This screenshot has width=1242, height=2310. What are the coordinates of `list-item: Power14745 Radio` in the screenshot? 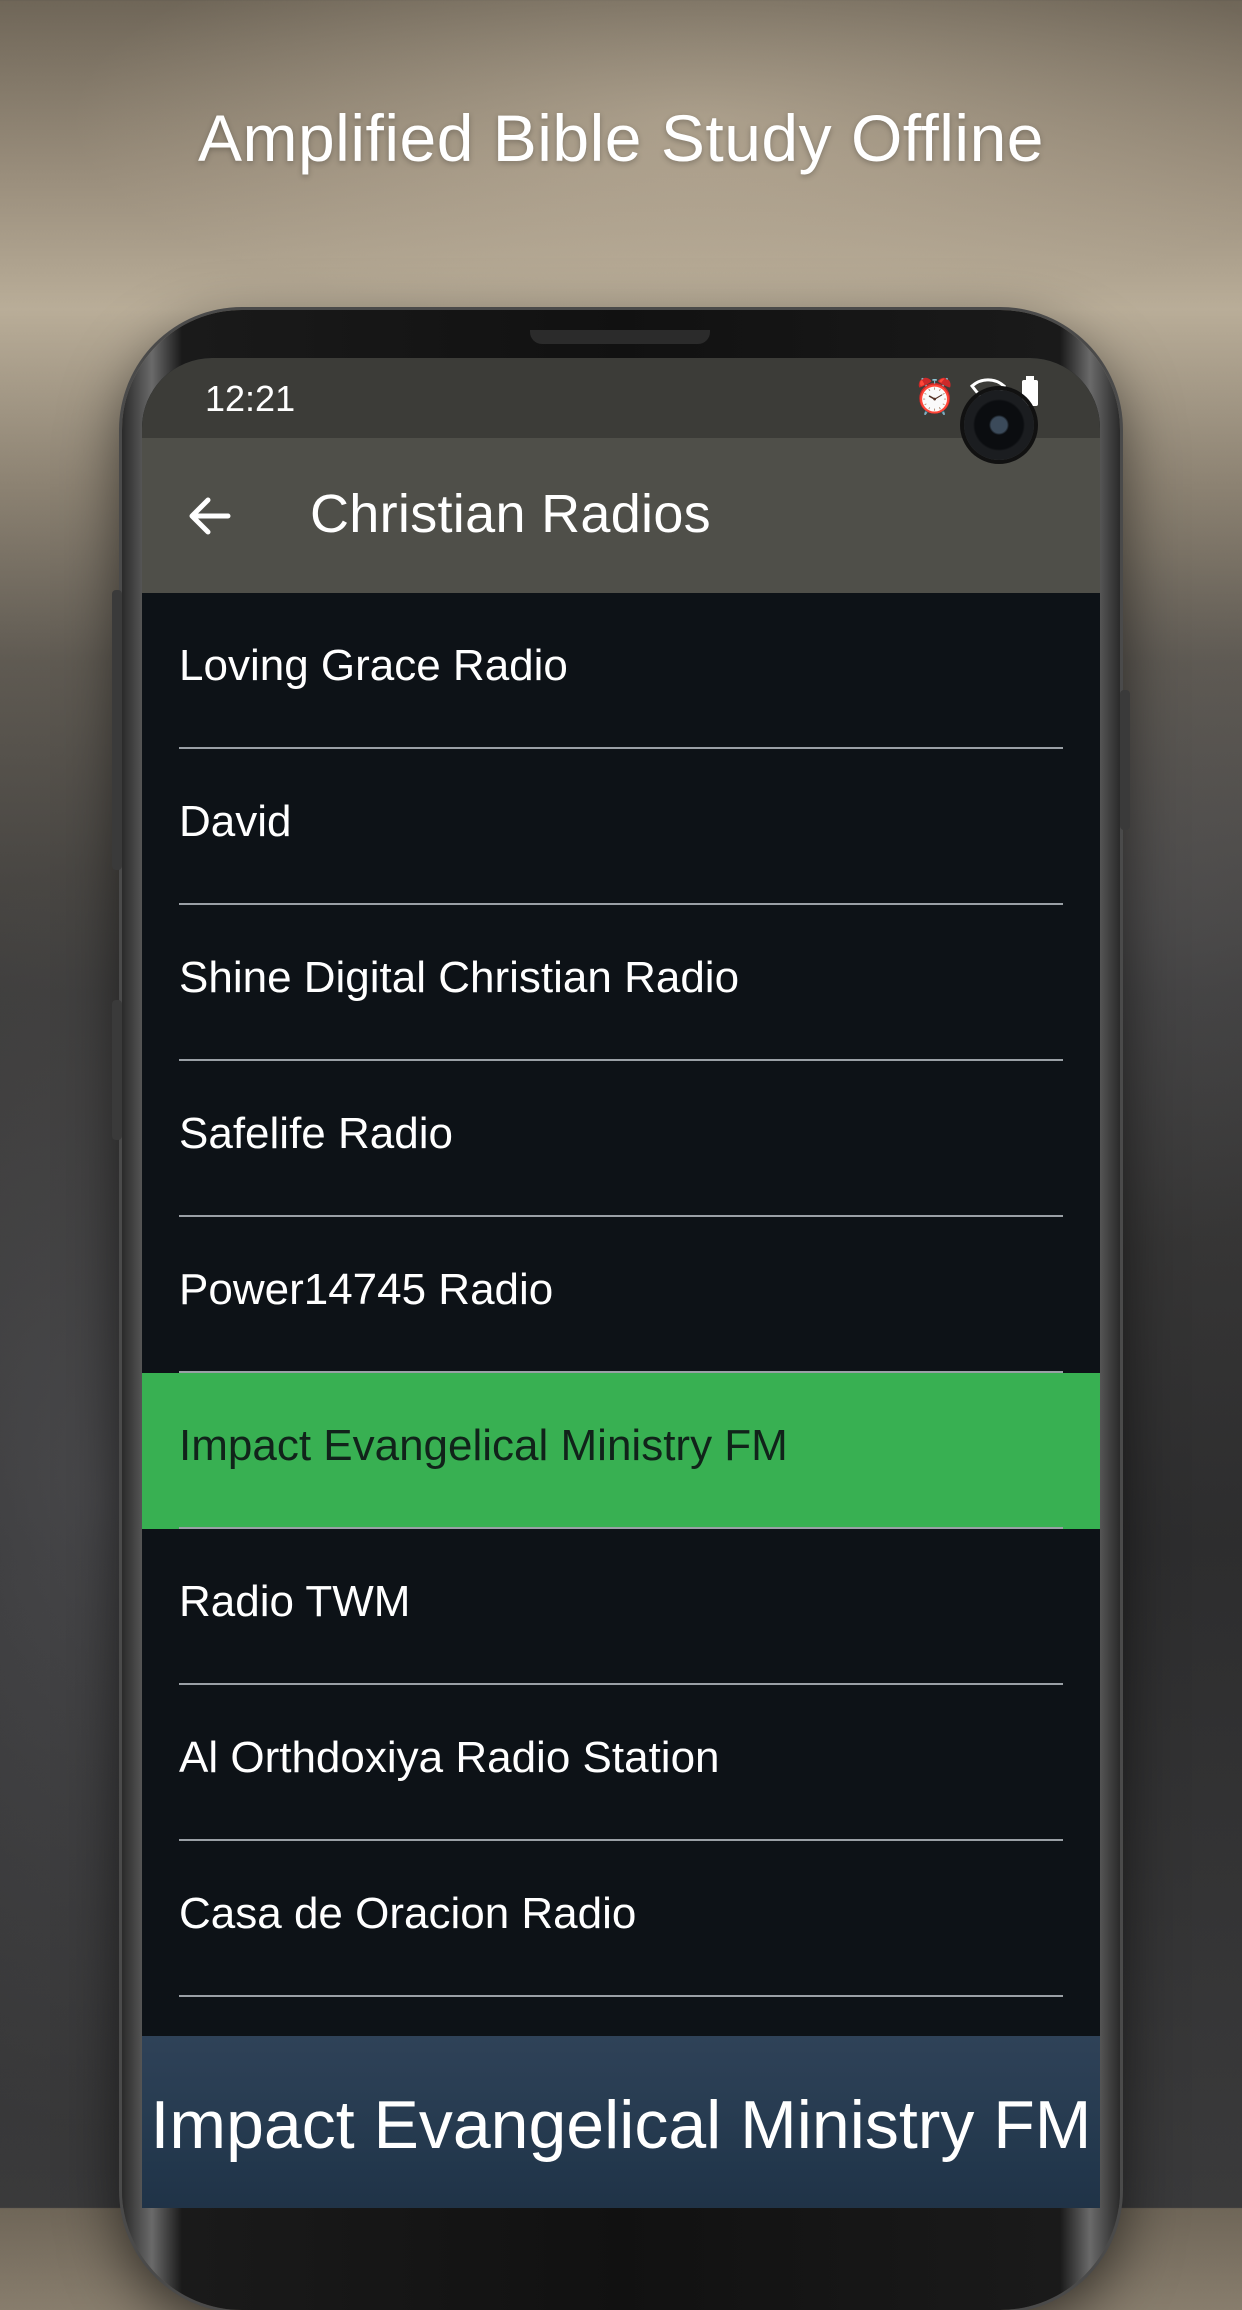 It's located at (621, 1295).